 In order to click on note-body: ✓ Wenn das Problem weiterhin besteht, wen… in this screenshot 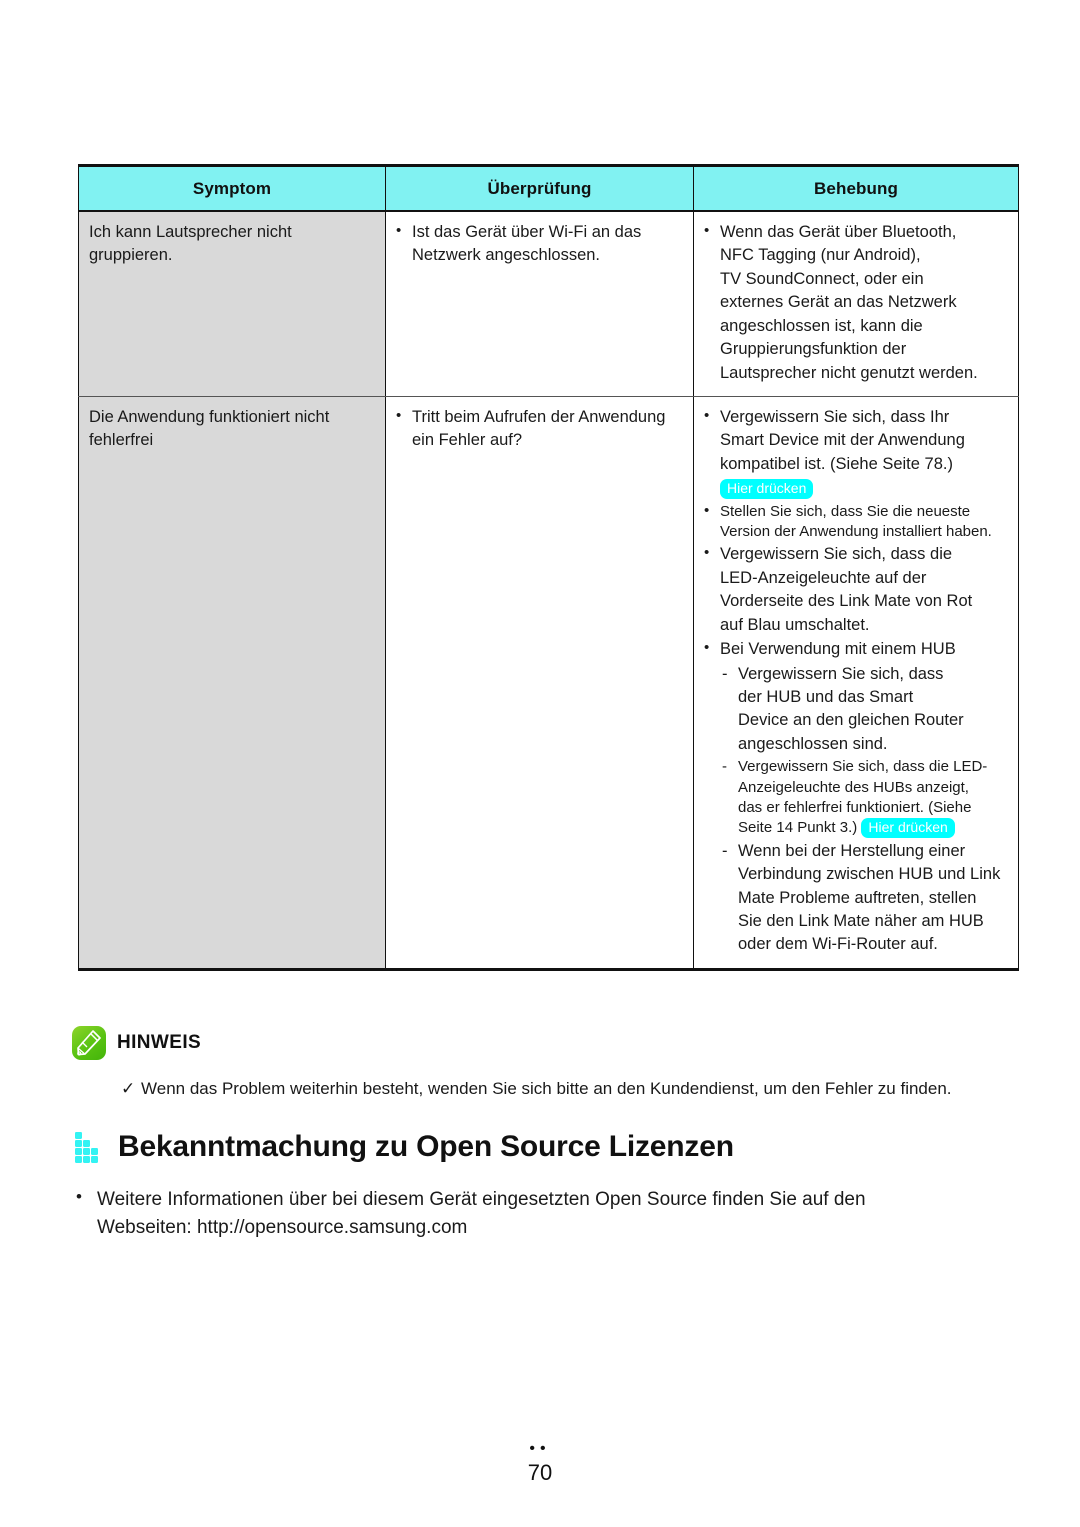, I will do `click(545, 1089)`.